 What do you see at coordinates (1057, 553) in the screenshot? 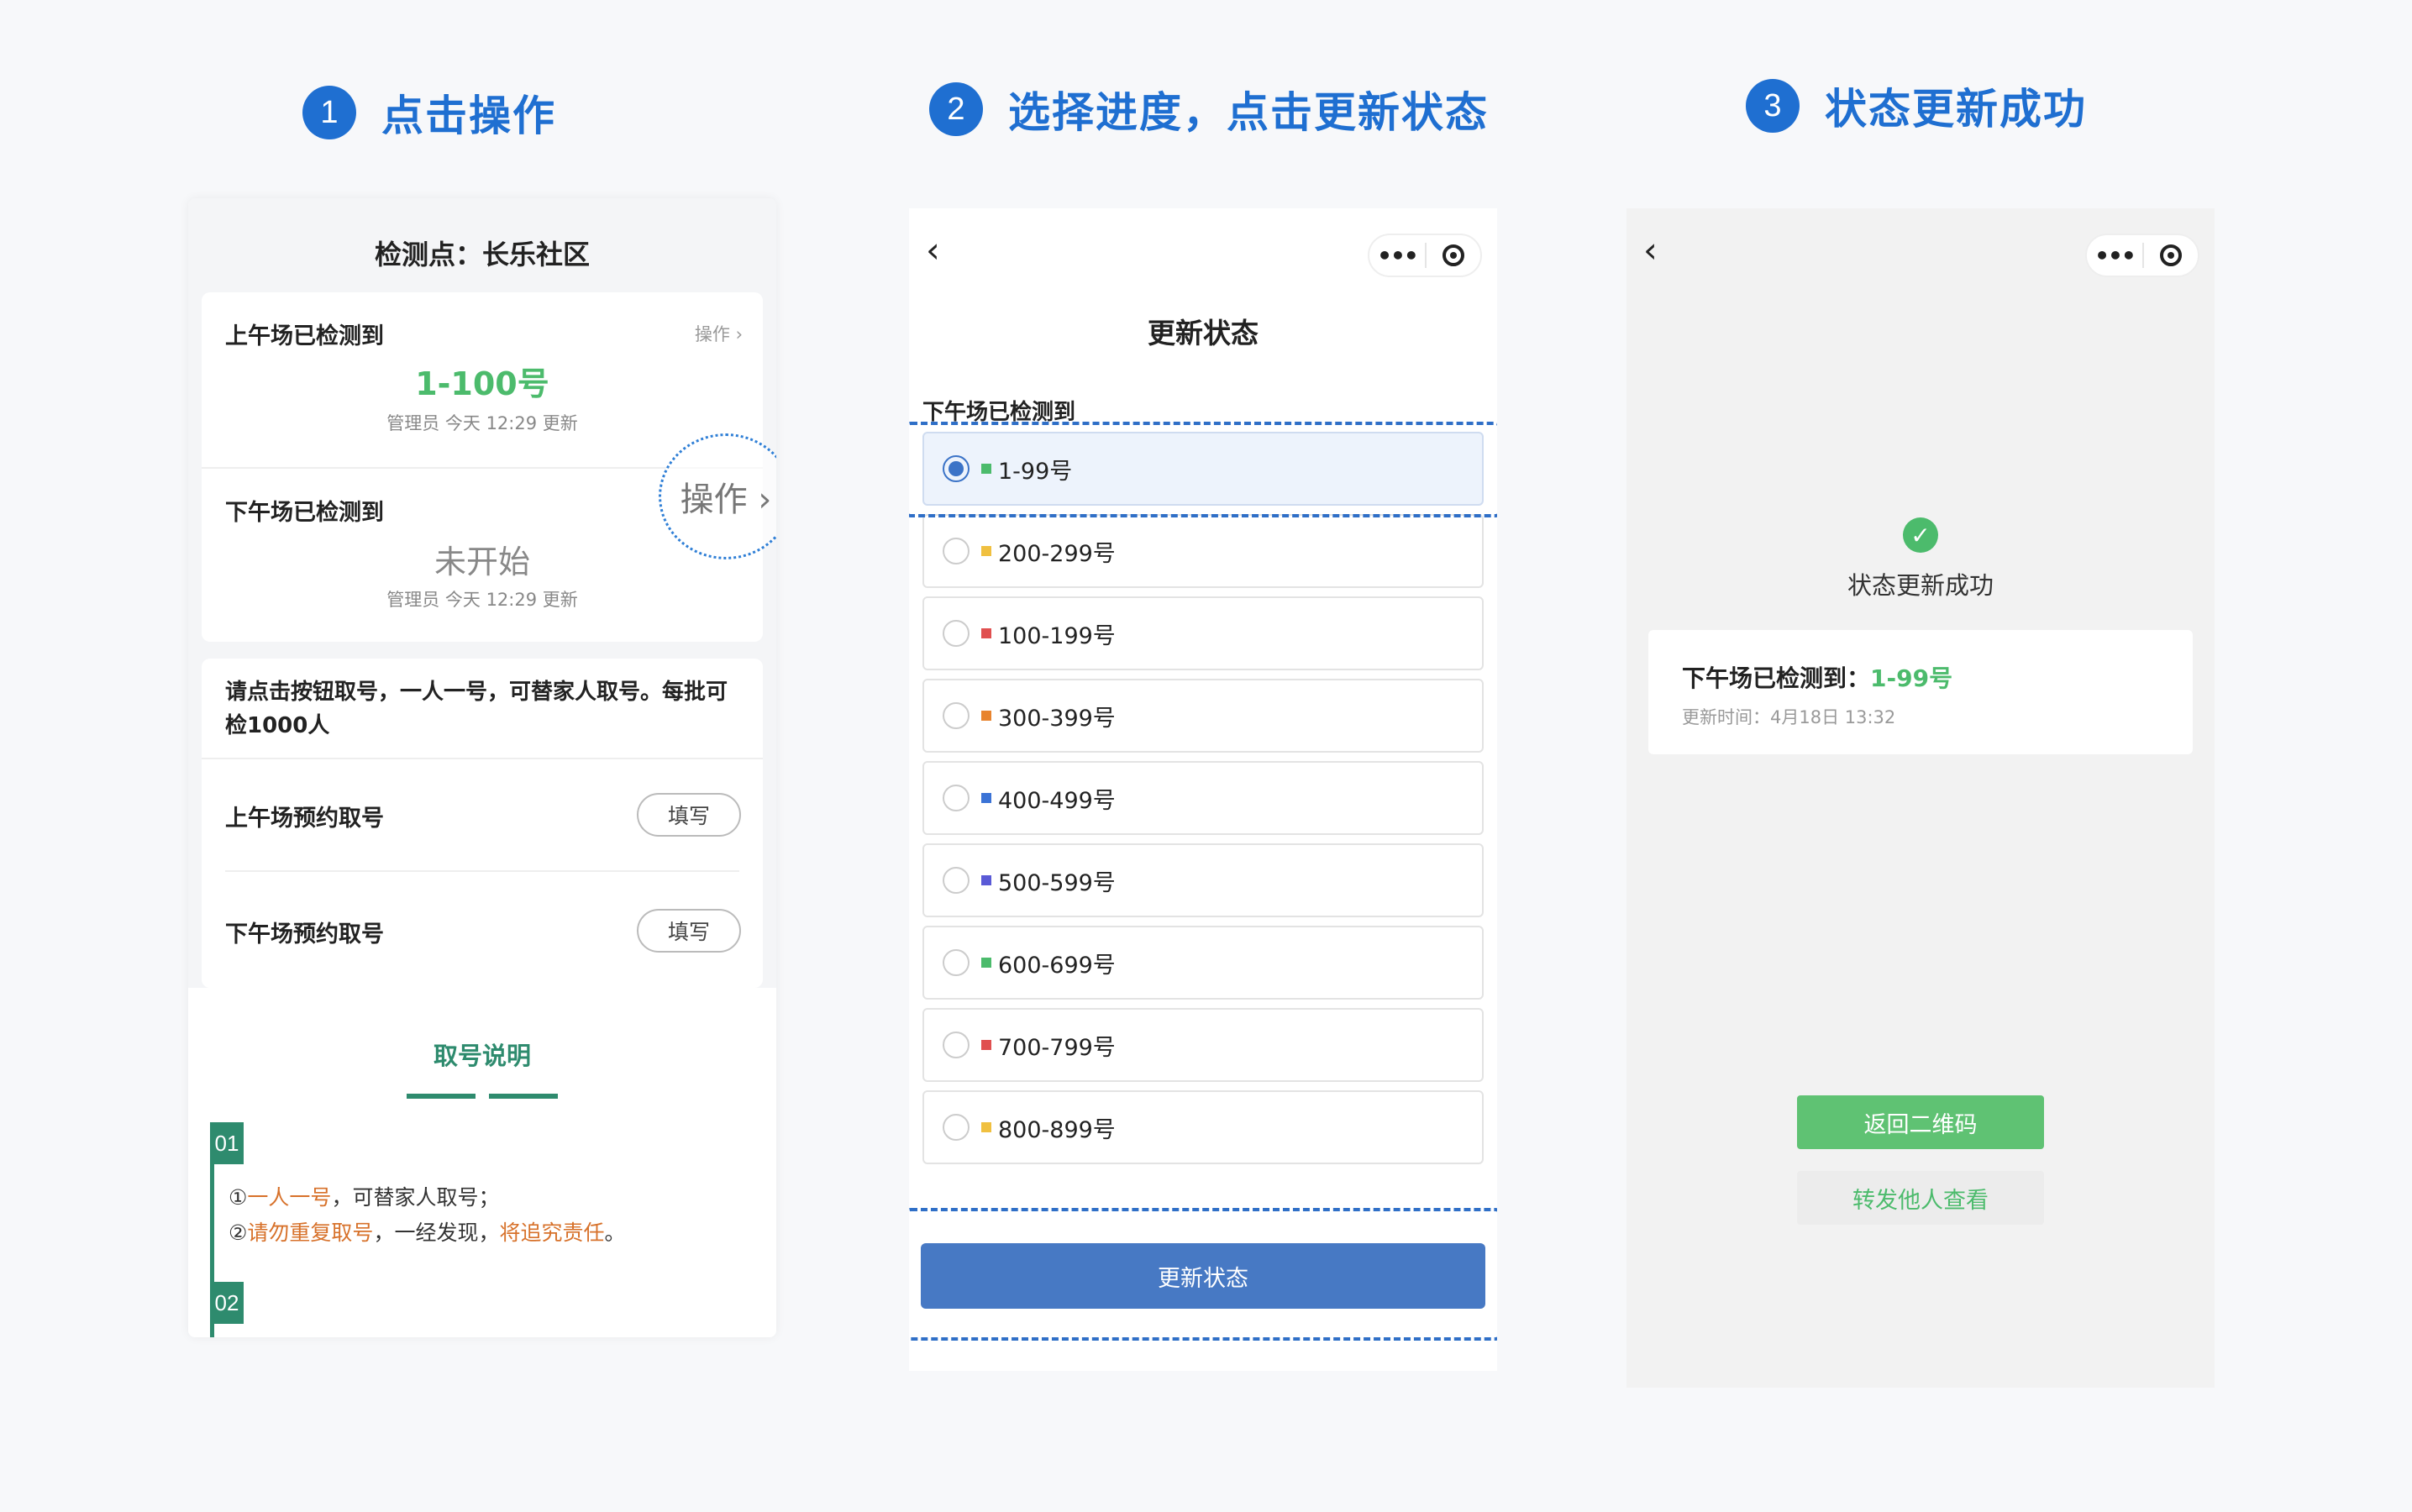
I see `option-label: 200-299号` at bounding box center [1057, 553].